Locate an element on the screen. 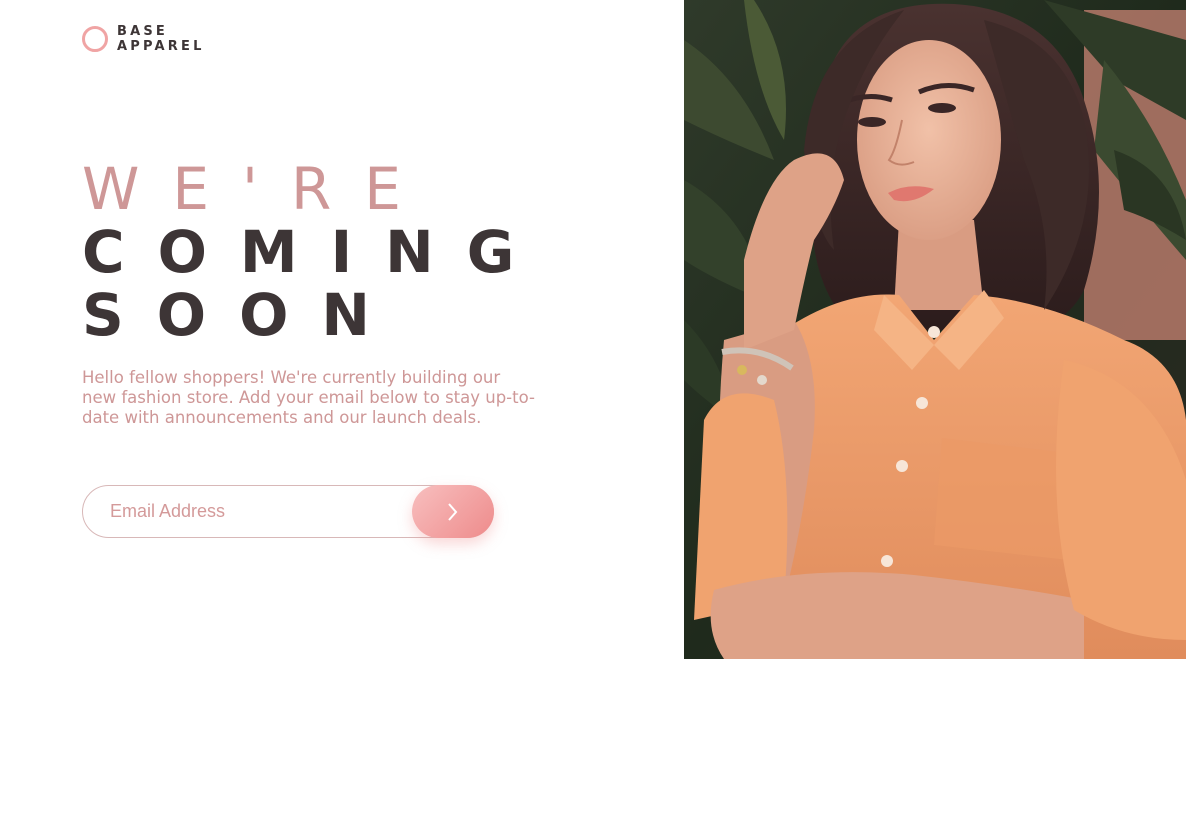 This screenshot has height=823, width=1186. email-signup-form is located at coordinates (288, 511).